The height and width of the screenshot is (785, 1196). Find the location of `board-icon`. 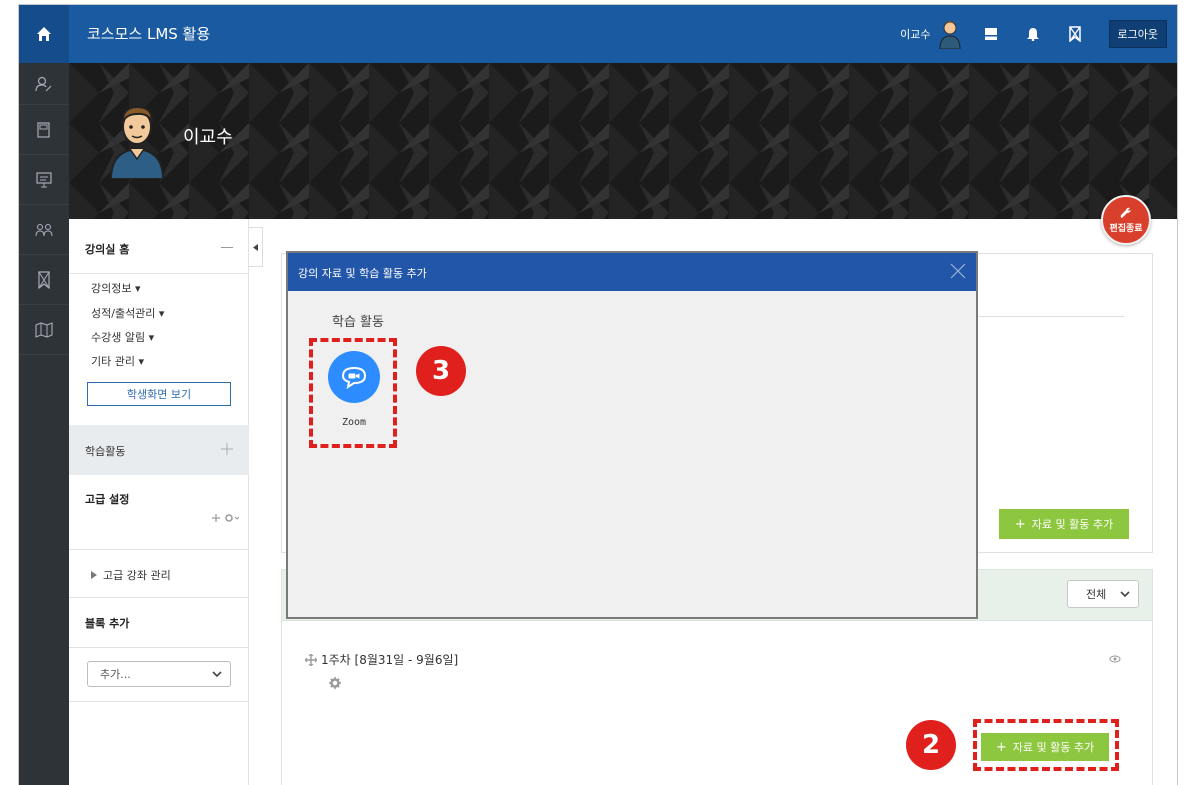

board-icon is located at coordinates (44, 179).